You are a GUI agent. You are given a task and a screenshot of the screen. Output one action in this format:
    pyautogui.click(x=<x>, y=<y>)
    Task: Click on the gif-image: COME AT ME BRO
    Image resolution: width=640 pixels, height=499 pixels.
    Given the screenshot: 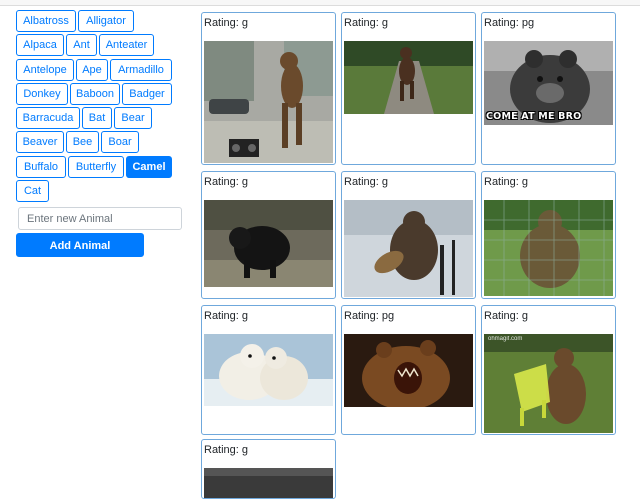 What is the action you would take?
    pyautogui.click(x=548, y=83)
    